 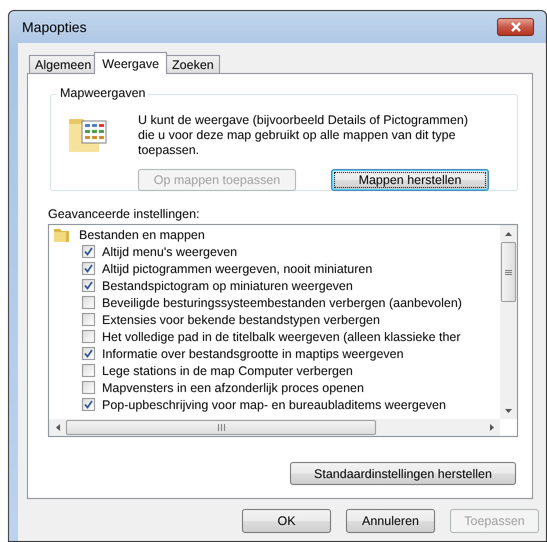 What do you see at coordinates (237, 269) in the screenshot?
I see `checkbox-label: Altijd pictogrammen weergeven, nooit miniaturen` at bounding box center [237, 269].